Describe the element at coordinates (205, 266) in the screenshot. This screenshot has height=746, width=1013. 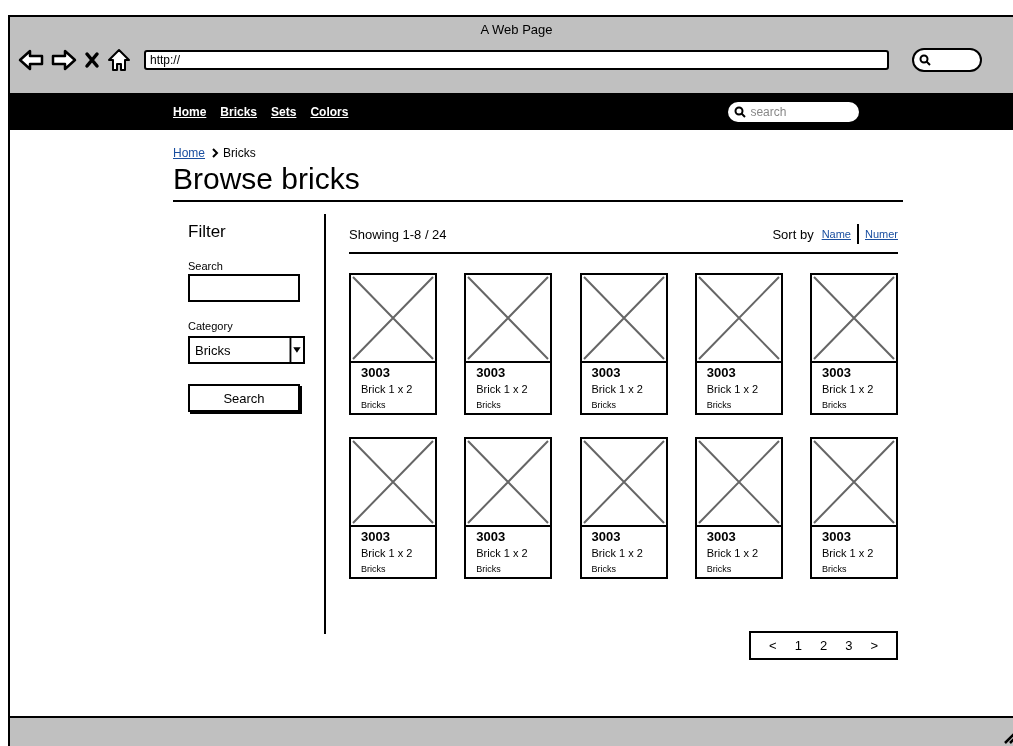
I see `field-label: Search` at that location.